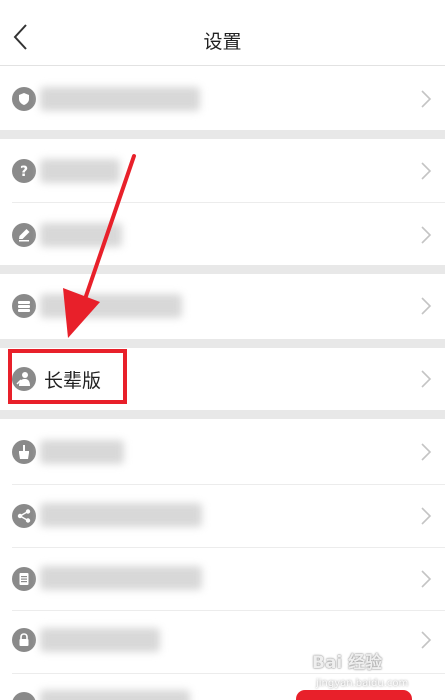 The image size is (445, 700). What do you see at coordinates (222, 98) in the screenshot?
I see `settings-row-shield` at bounding box center [222, 98].